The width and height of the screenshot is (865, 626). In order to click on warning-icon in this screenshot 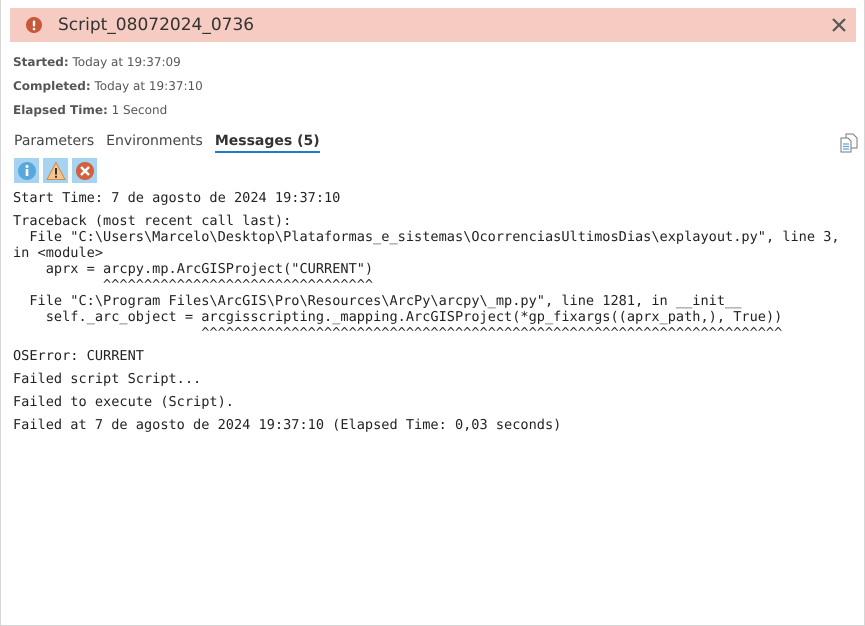, I will do `click(56, 170)`.